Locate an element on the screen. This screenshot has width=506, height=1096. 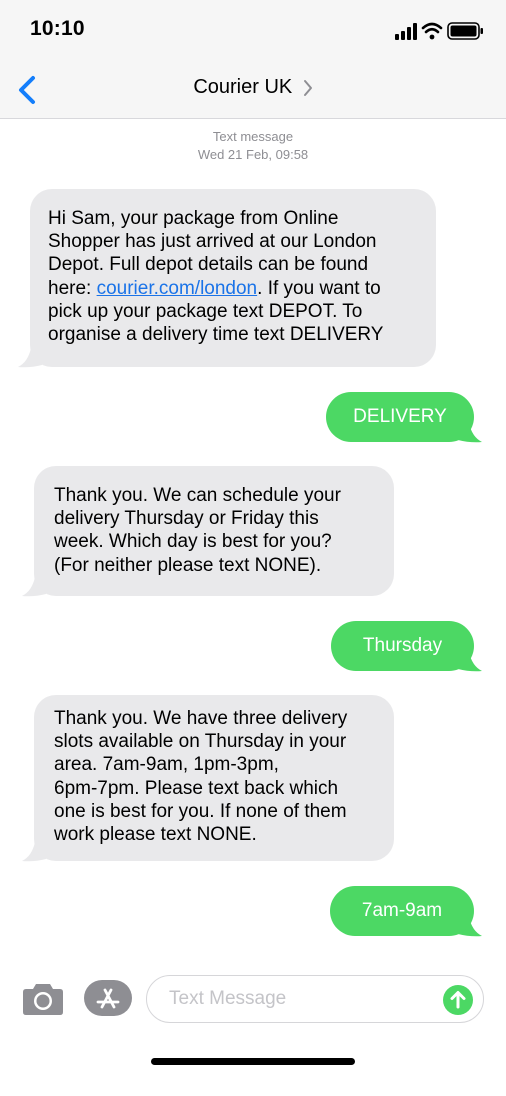
message-line: 6pm-7pm. Please text back which is located at coordinates (196, 788).